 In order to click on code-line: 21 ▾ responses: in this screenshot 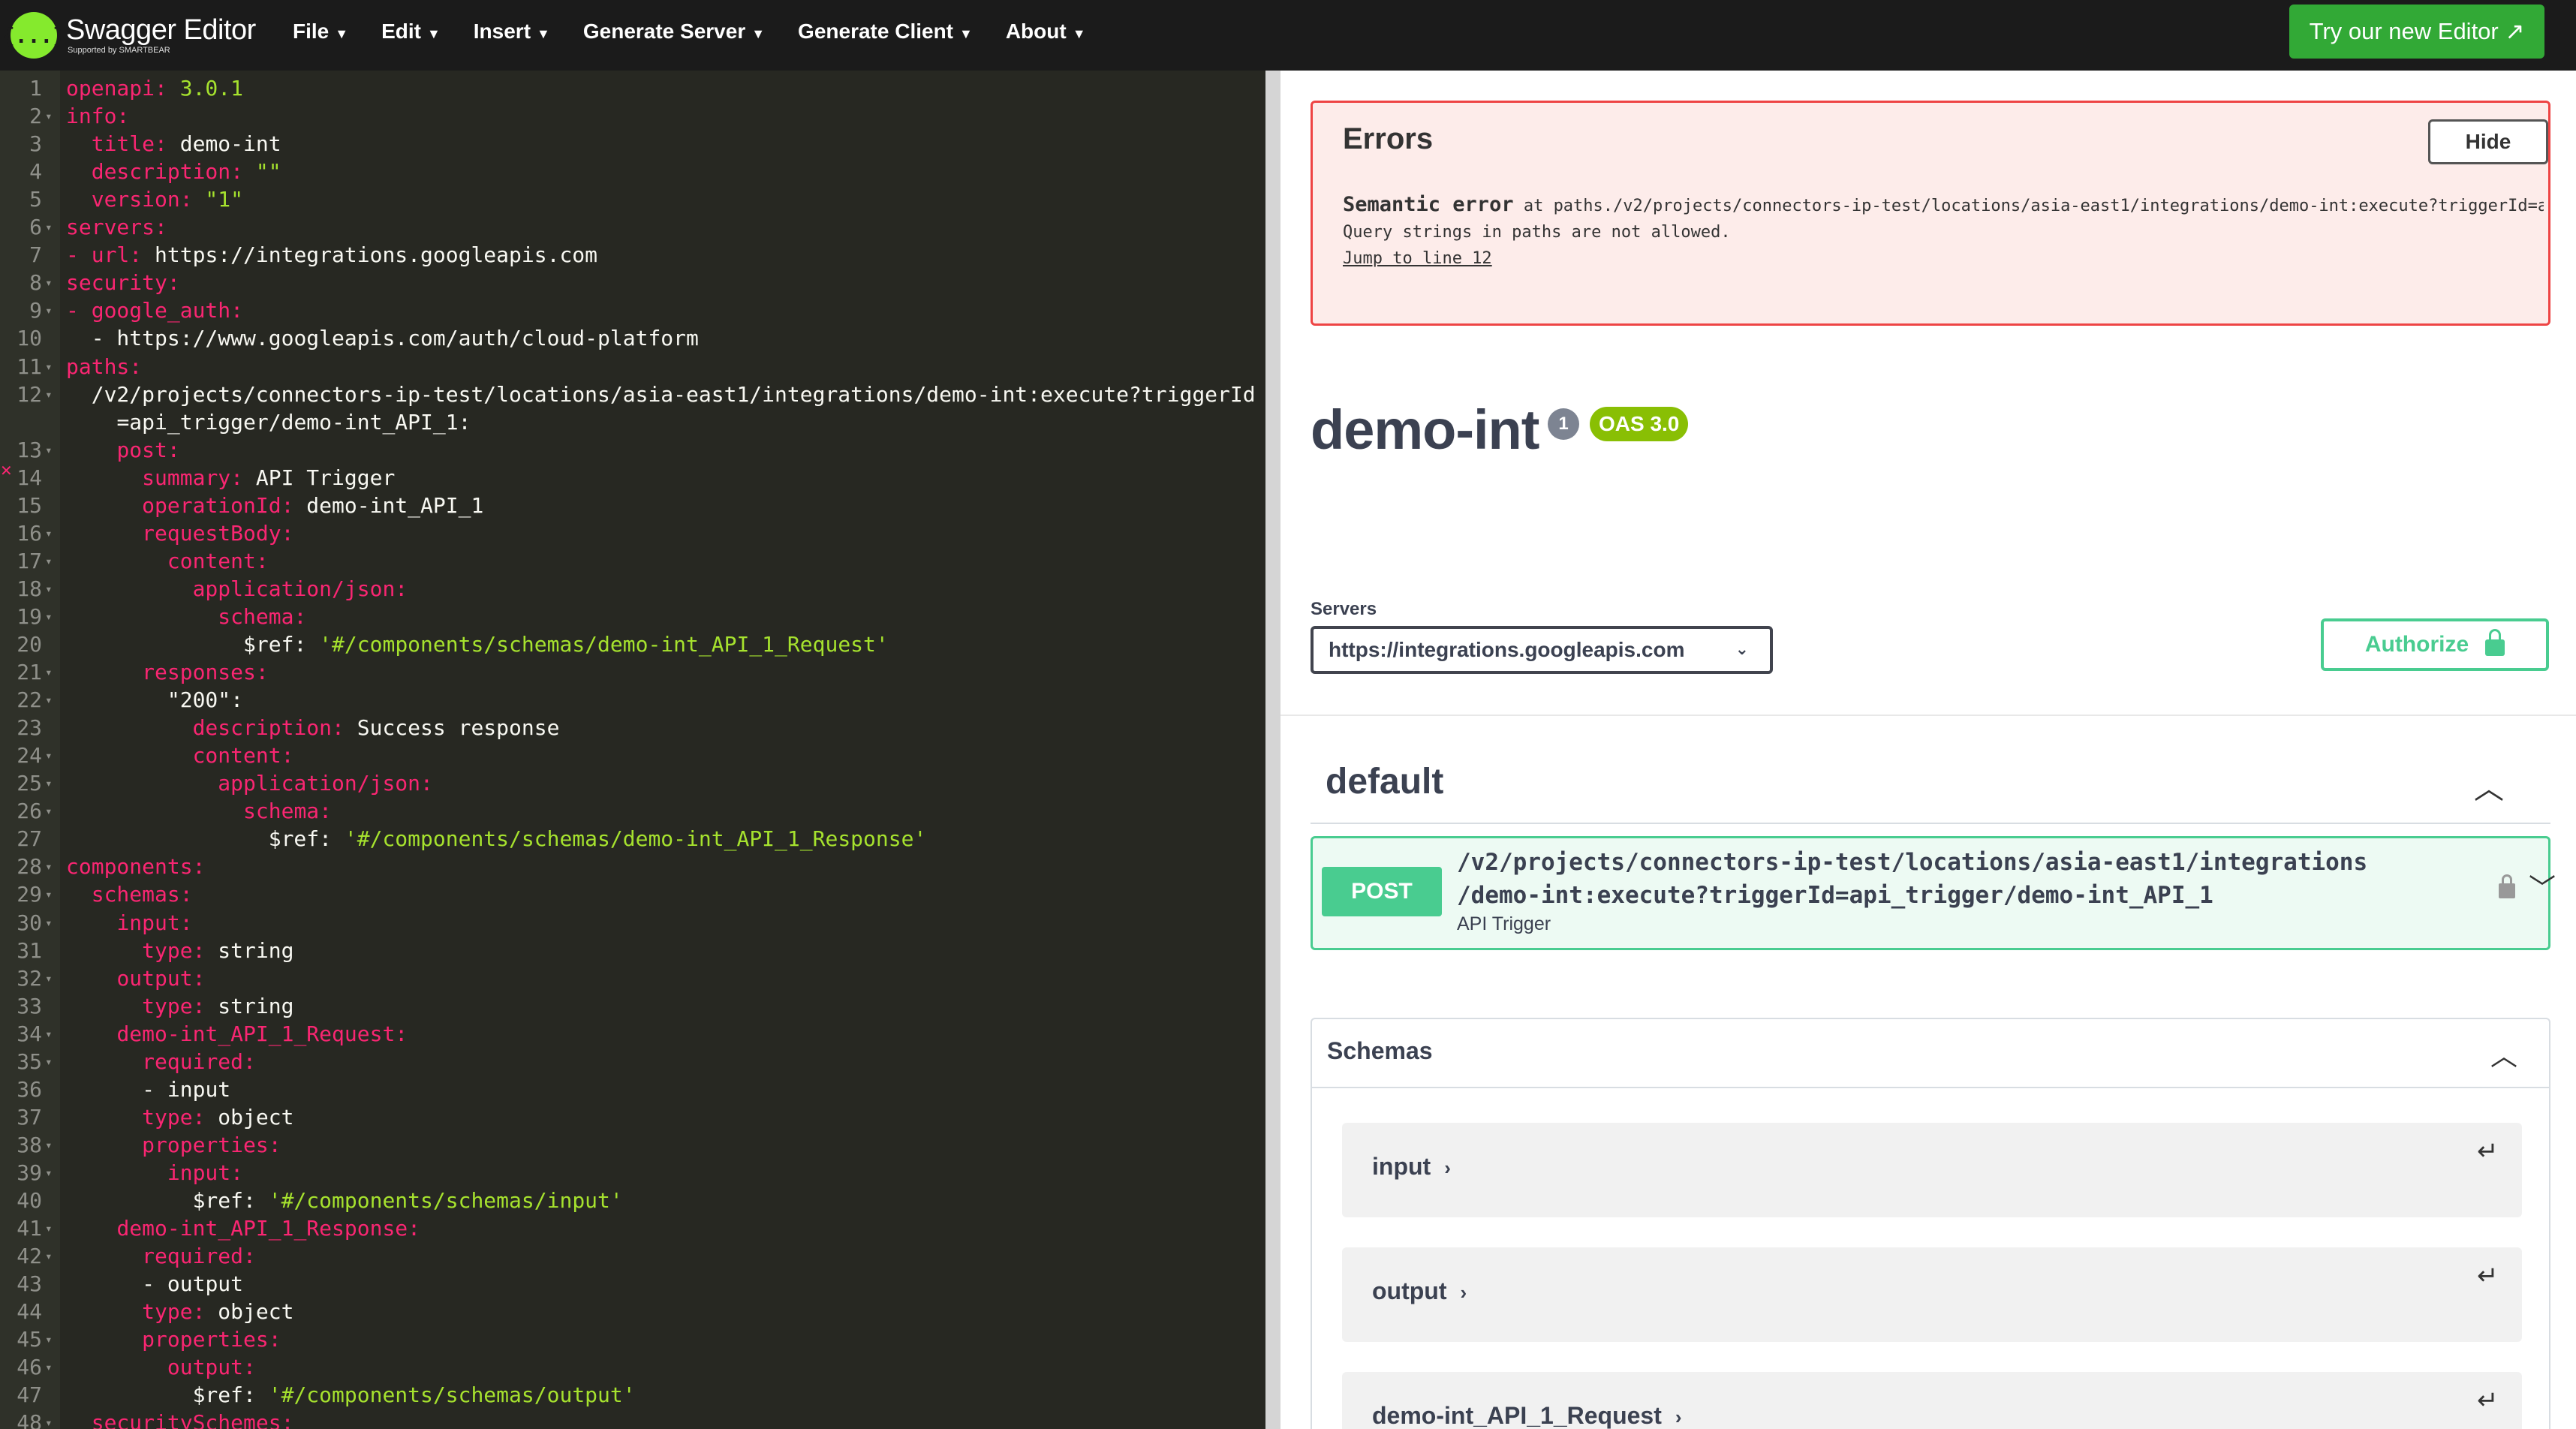, I will do `click(632, 672)`.